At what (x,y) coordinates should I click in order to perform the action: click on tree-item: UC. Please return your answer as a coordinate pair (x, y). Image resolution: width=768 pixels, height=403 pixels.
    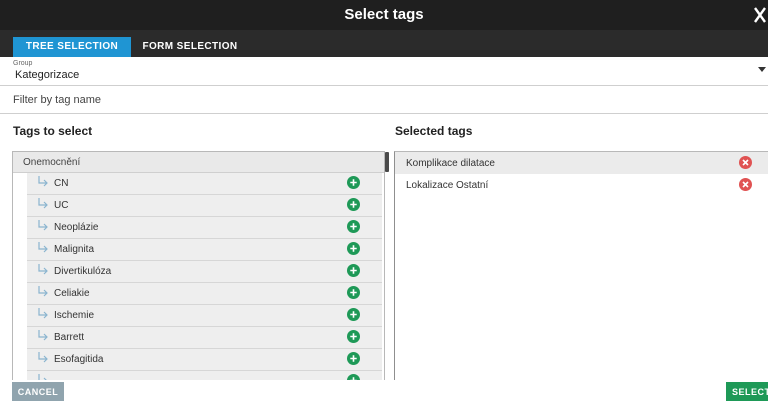
    Looking at the image, I should click on (204, 206).